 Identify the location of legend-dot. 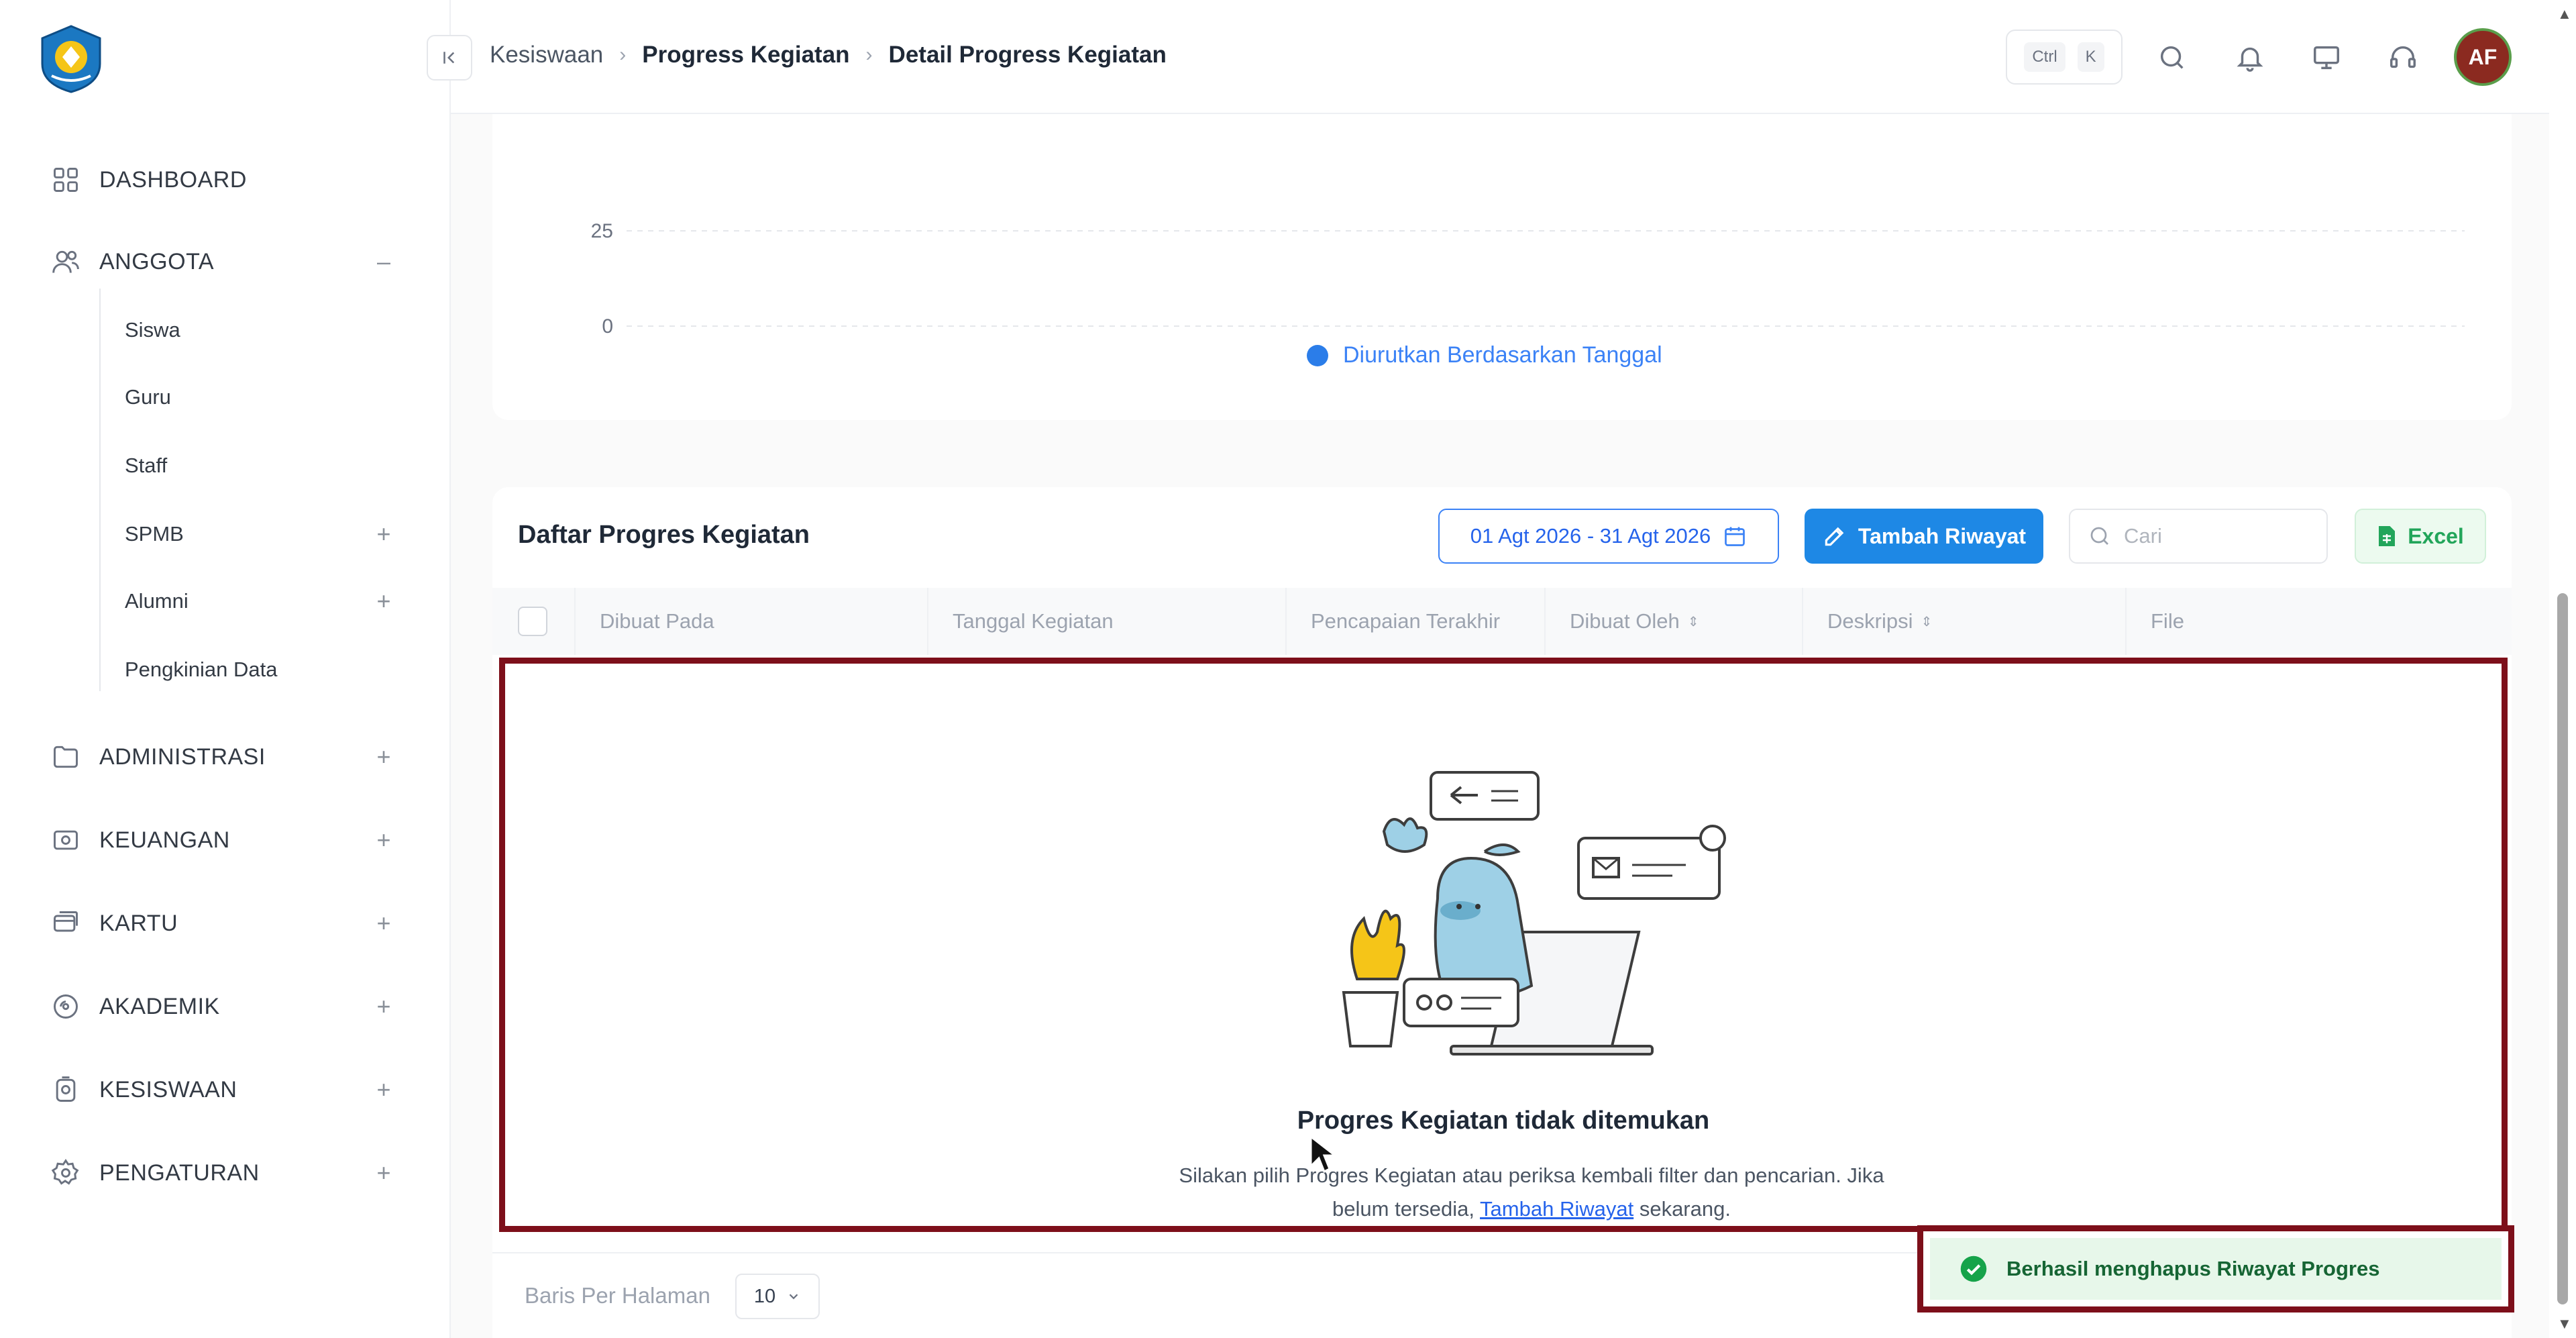
(1317, 355).